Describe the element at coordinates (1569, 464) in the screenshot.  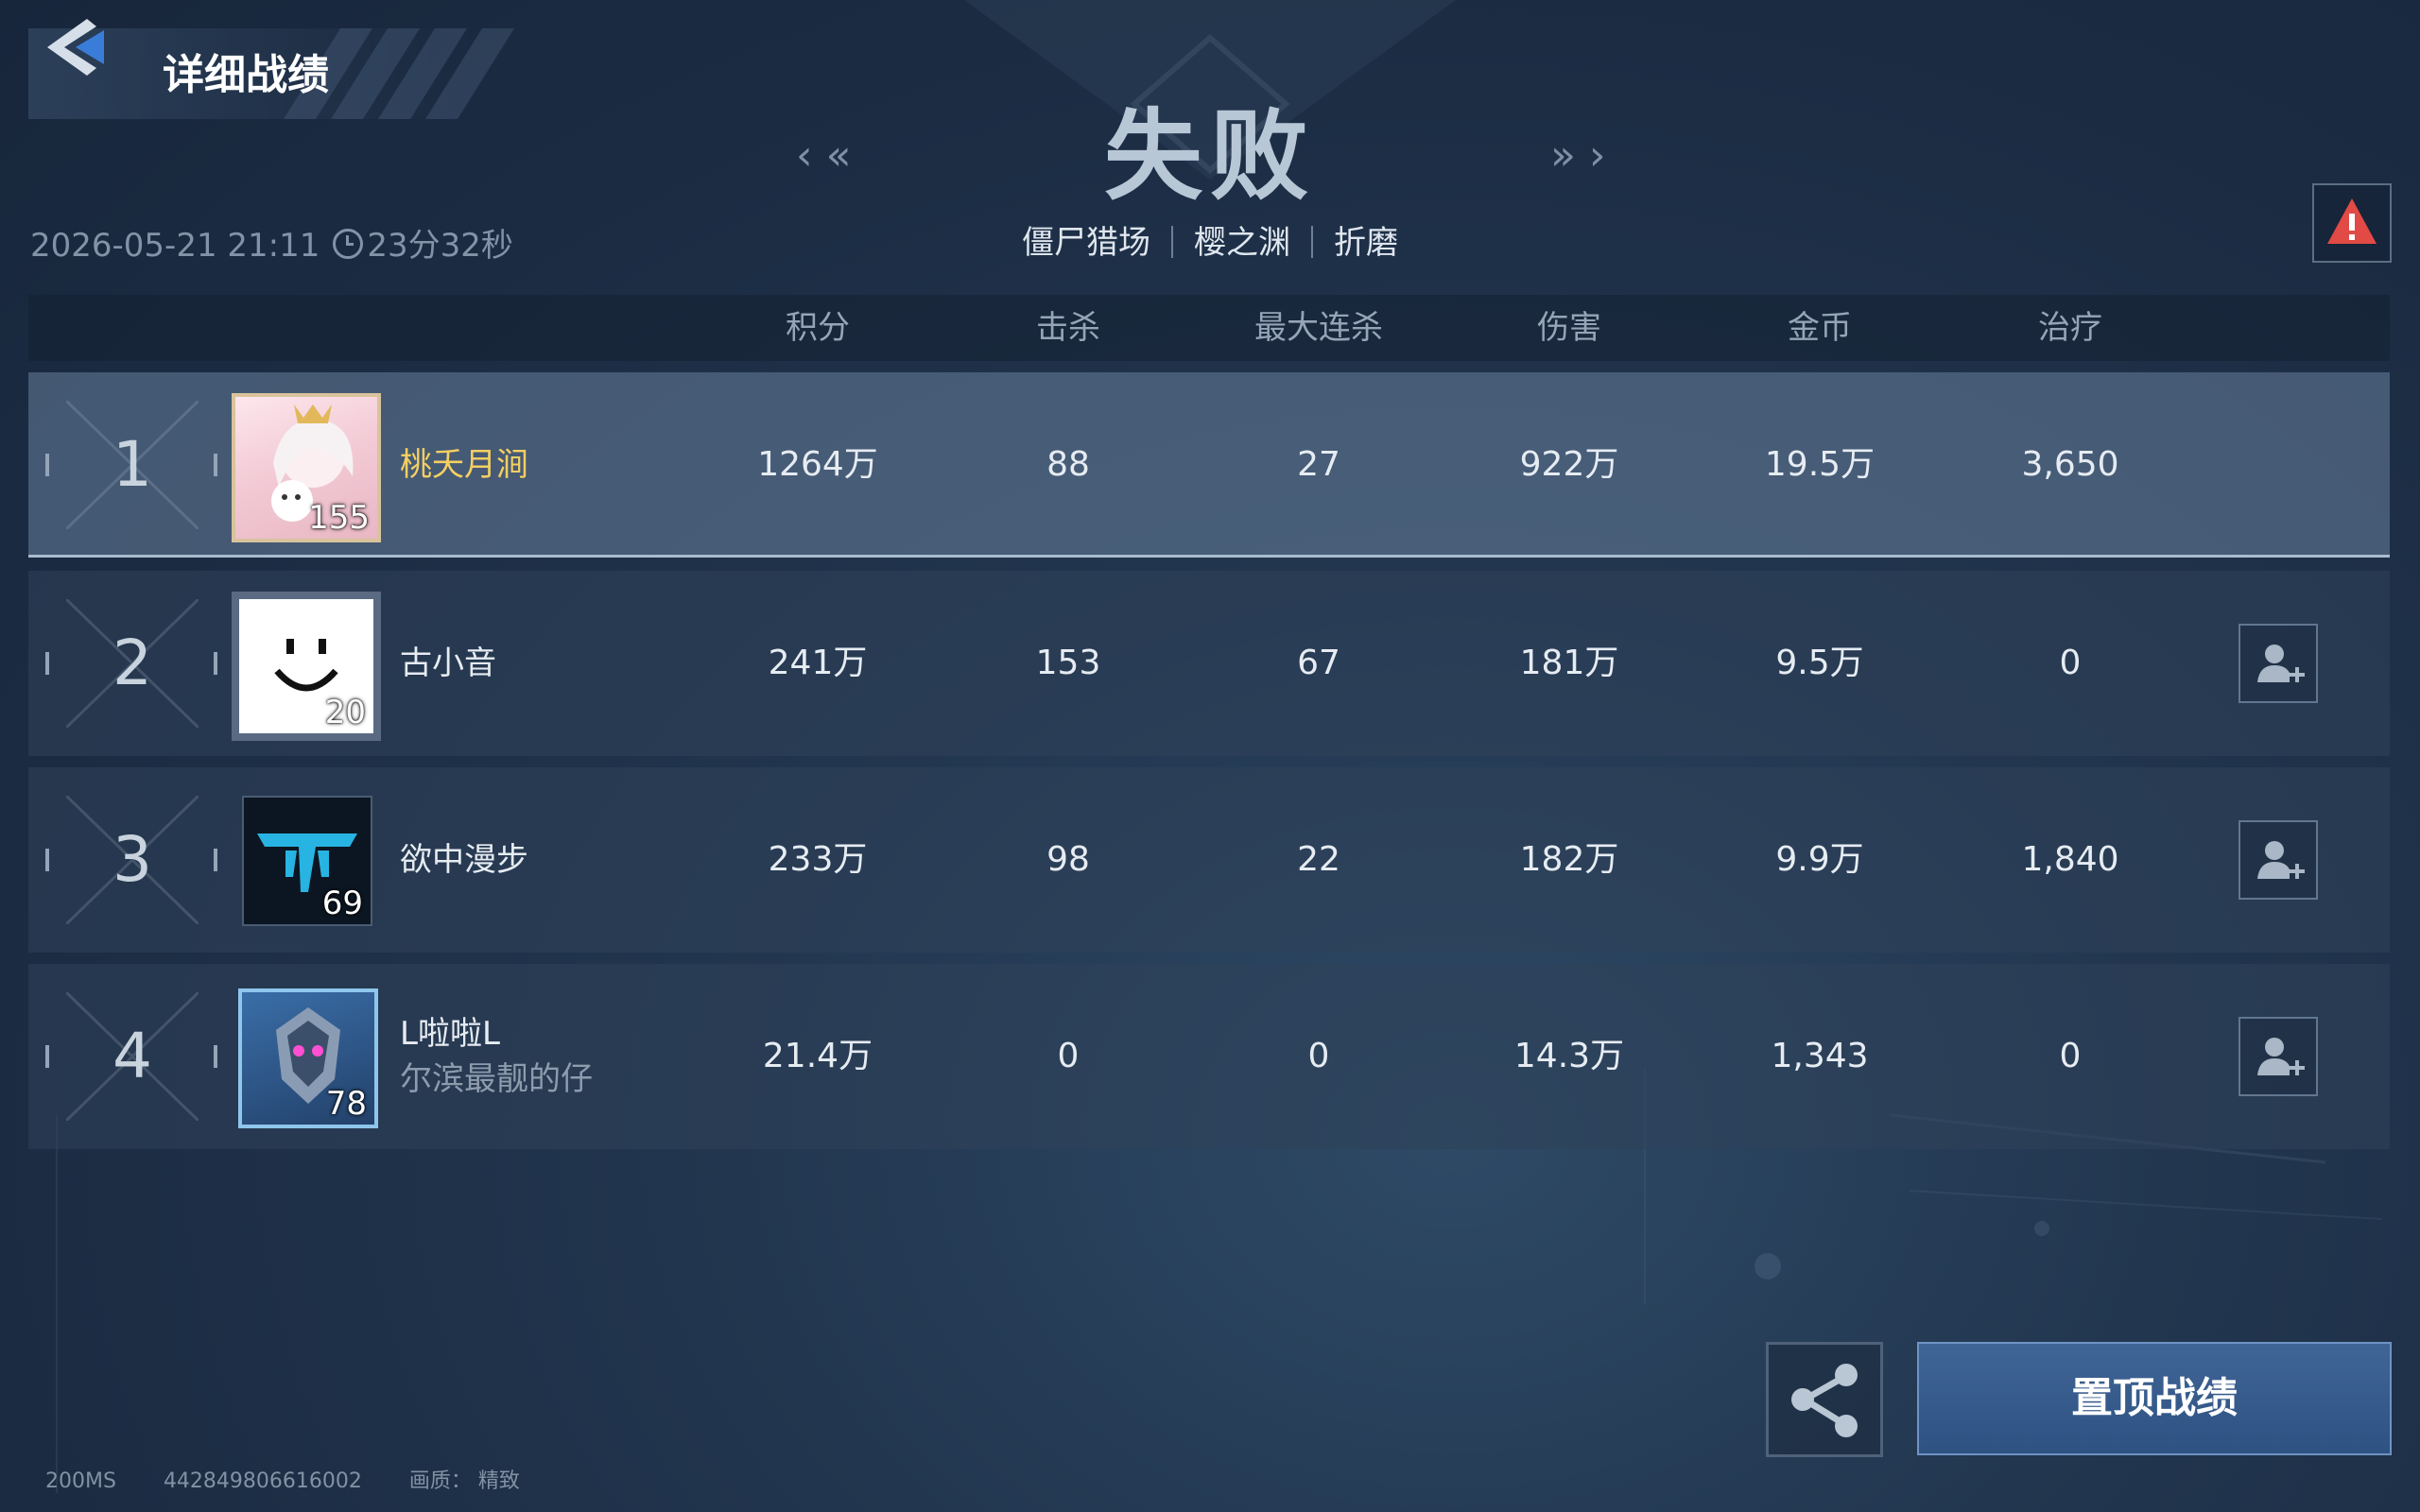
I see `damage-value: 922万` at that location.